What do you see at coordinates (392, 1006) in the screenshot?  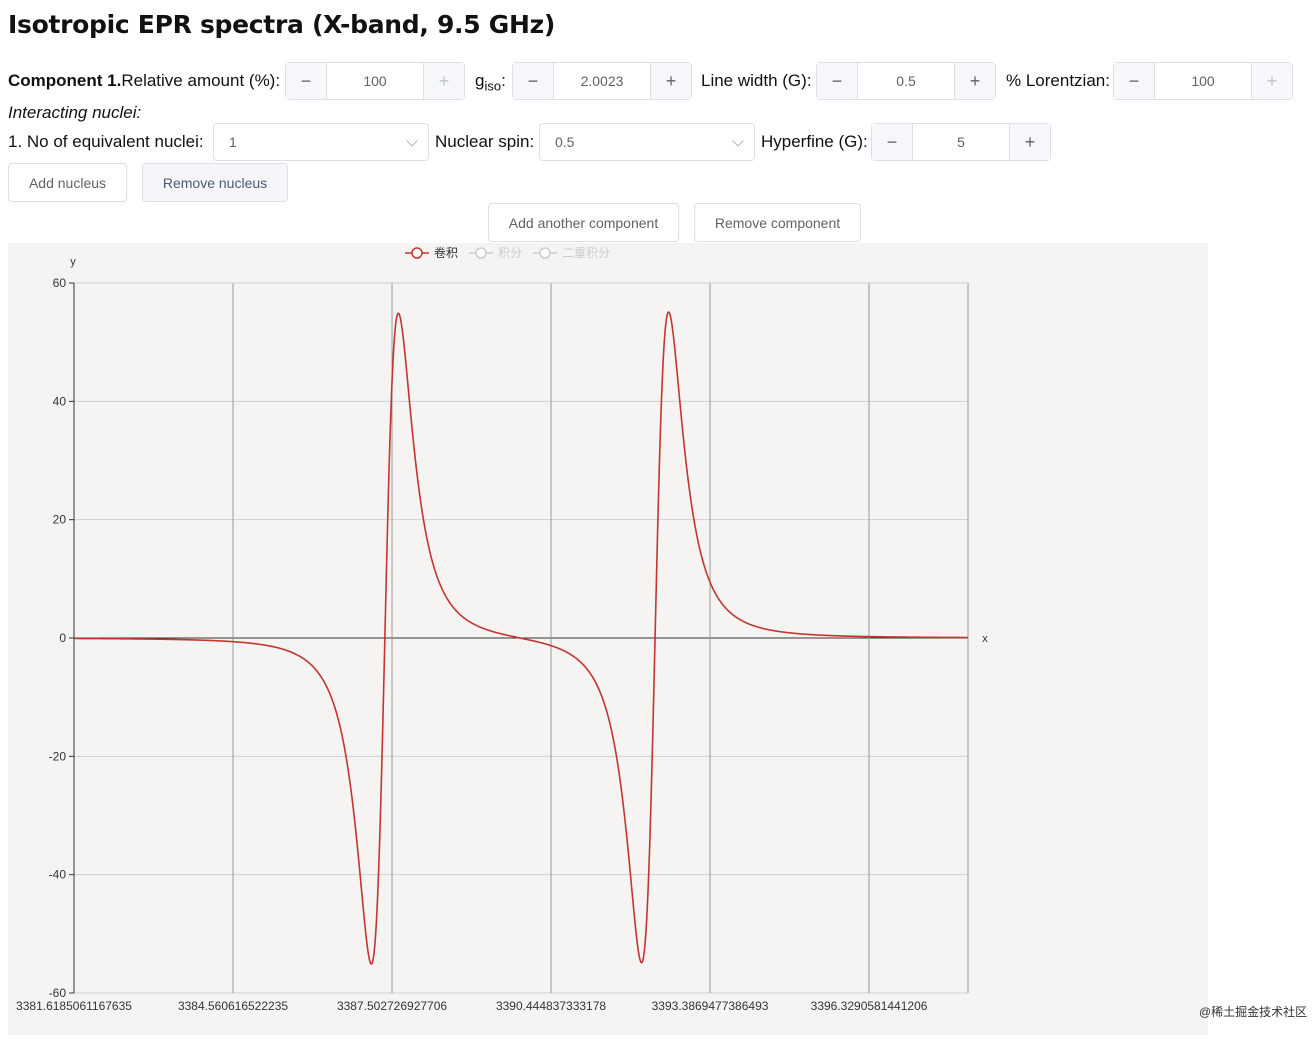 I see `x-tick-label: 3387.502726927706` at bounding box center [392, 1006].